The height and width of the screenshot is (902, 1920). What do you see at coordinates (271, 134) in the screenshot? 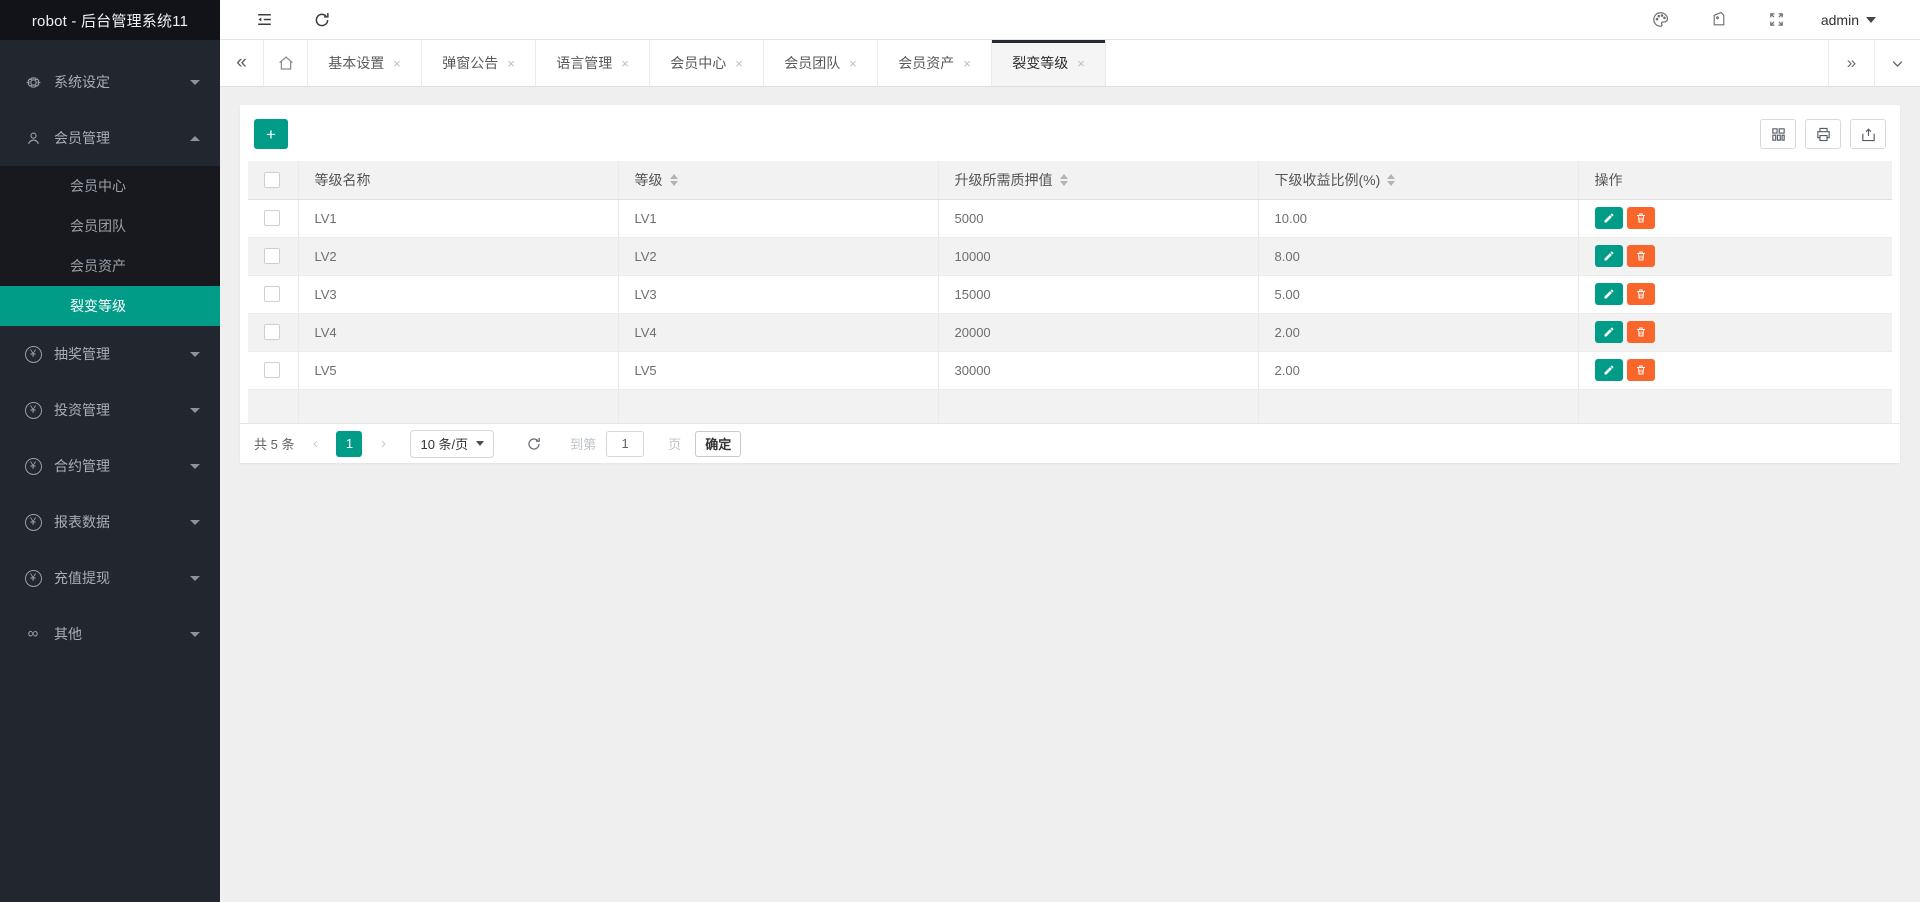
I see `add-button: +` at bounding box center [271, 134].